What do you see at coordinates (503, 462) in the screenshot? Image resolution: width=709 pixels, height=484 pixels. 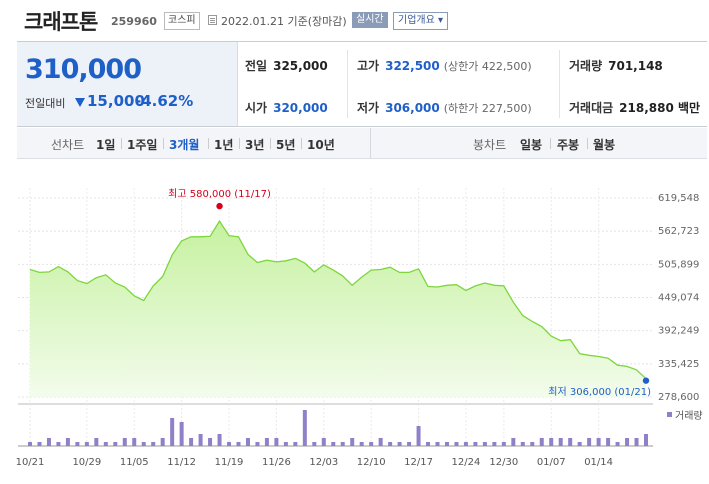 I see `x-tick-label: 12/30` at bounding box center [503, 462].